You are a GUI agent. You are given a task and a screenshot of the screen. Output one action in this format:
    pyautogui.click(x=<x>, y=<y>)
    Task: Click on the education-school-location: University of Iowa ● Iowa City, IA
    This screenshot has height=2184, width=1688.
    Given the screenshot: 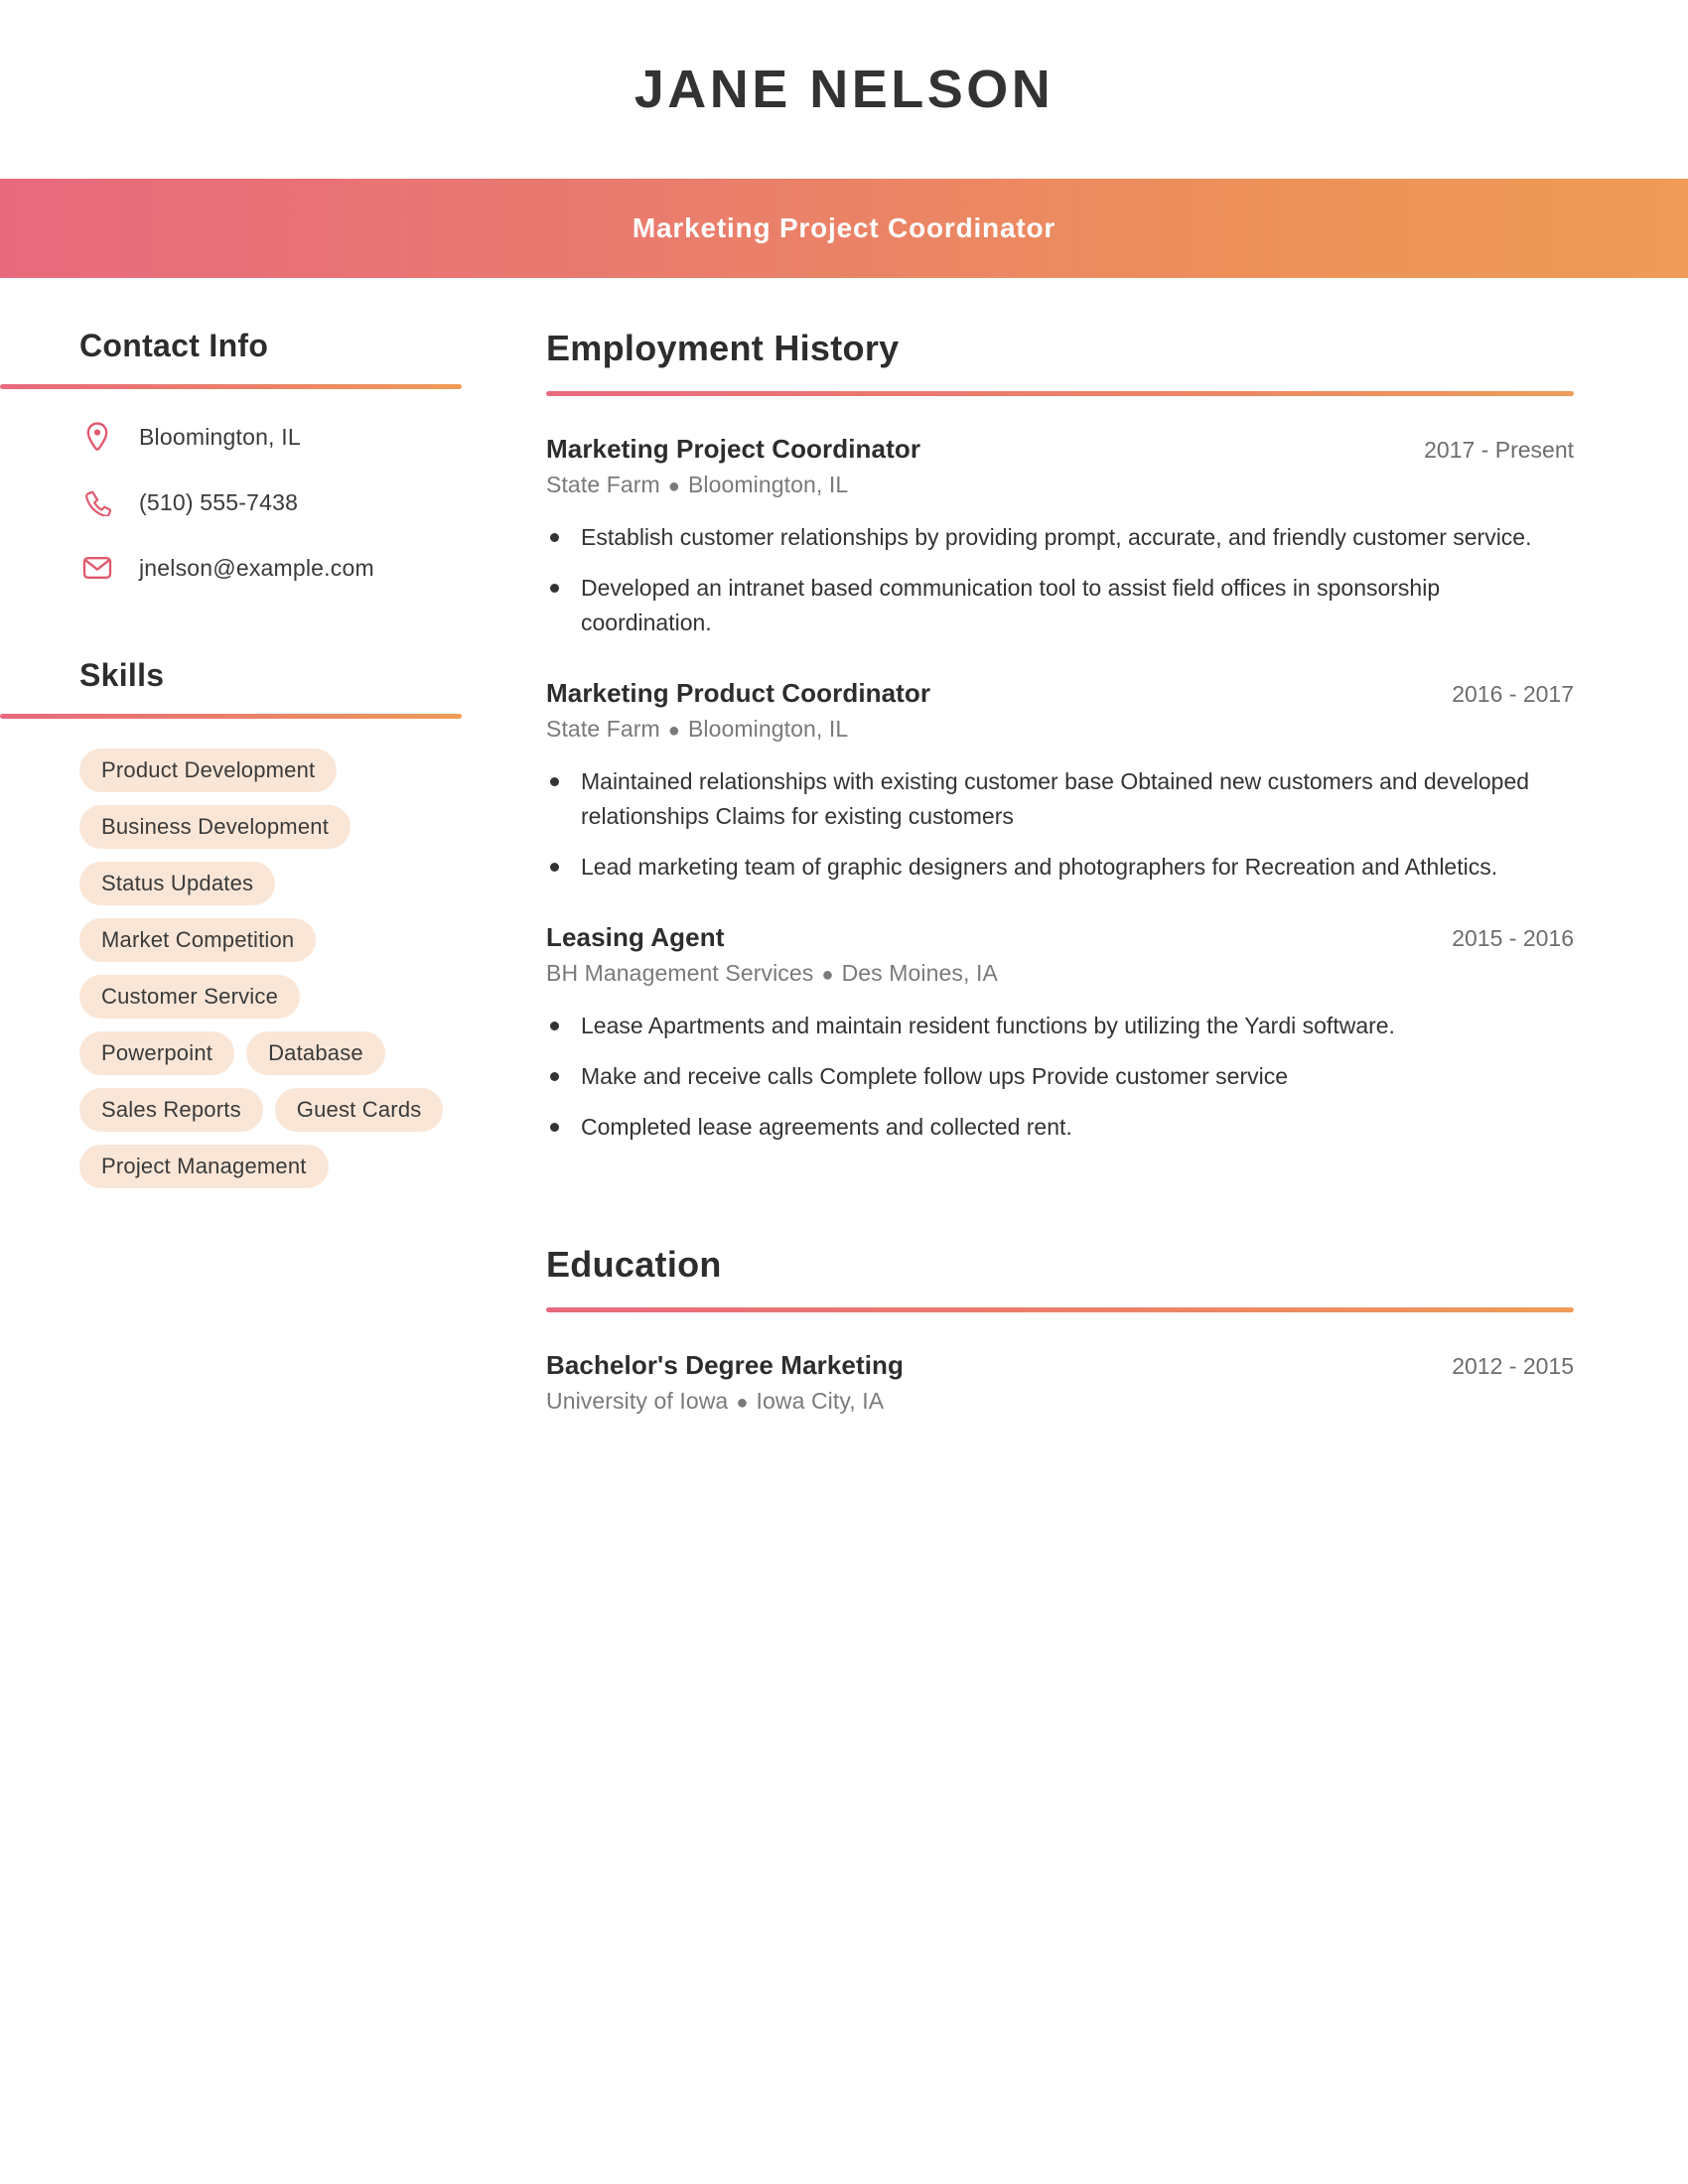 What is the action you would take?
    pyautogui.click(x=1060, y=1401)
    